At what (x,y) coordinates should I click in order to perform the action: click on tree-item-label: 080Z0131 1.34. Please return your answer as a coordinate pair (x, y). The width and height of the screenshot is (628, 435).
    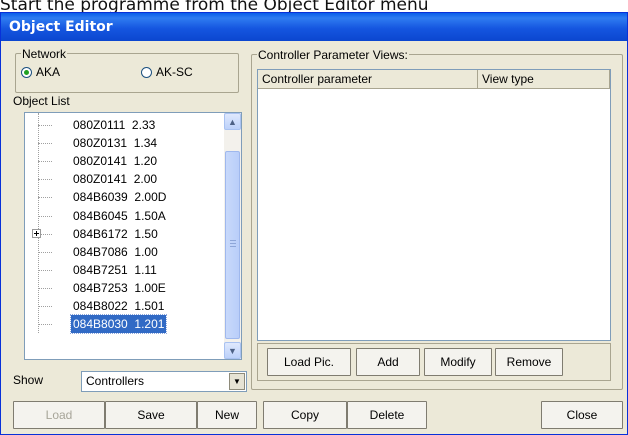
    Looking at the image, I should click on (115, 143).